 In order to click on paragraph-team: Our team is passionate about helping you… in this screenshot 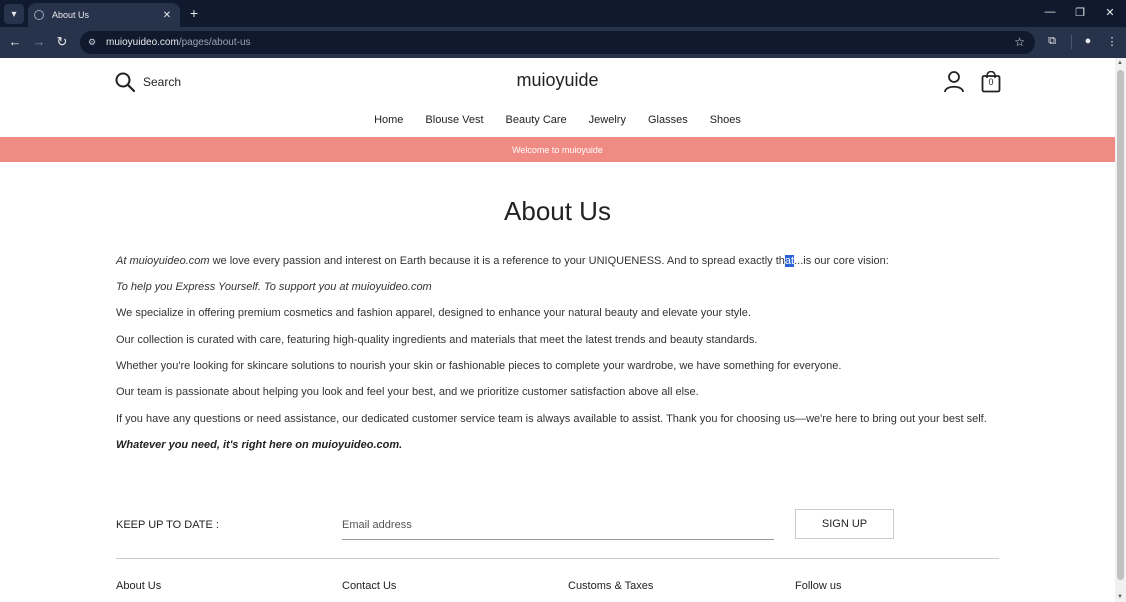, I will do `click(407, 392)`.